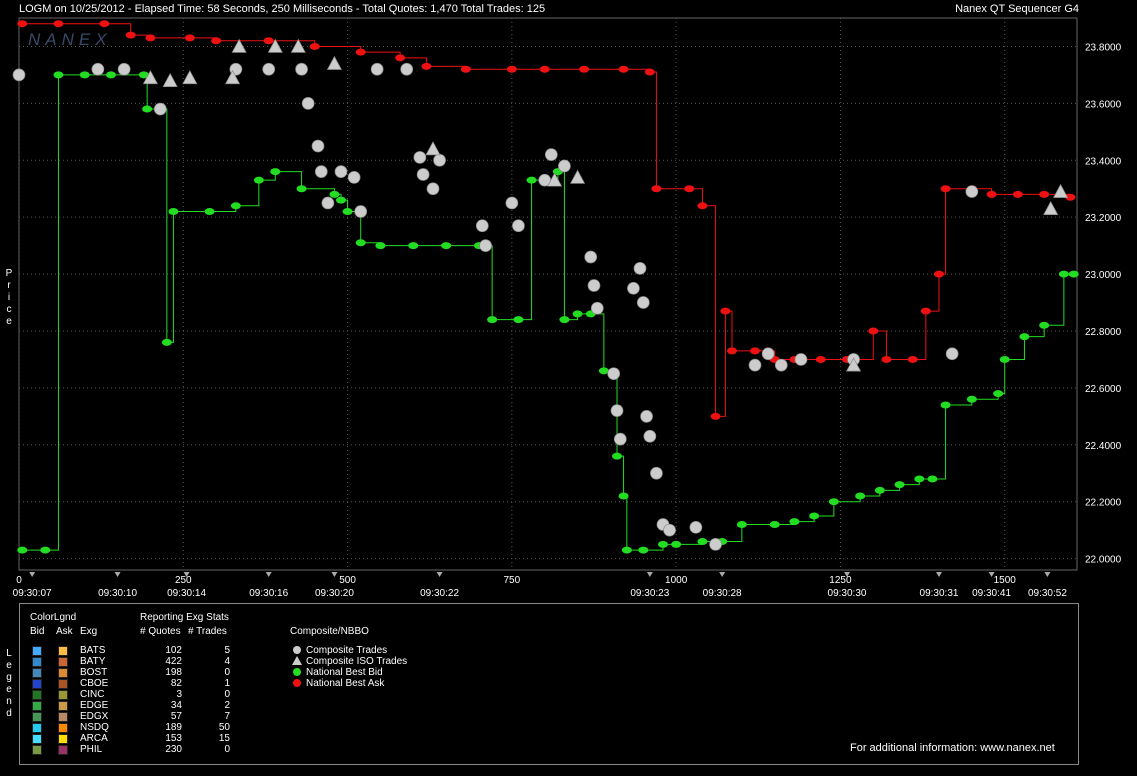 This screenshot has width=1137, height=776. Describe the element at coordinates (227, 683) in the screenshot. I see `trade-count: 1` at that location.